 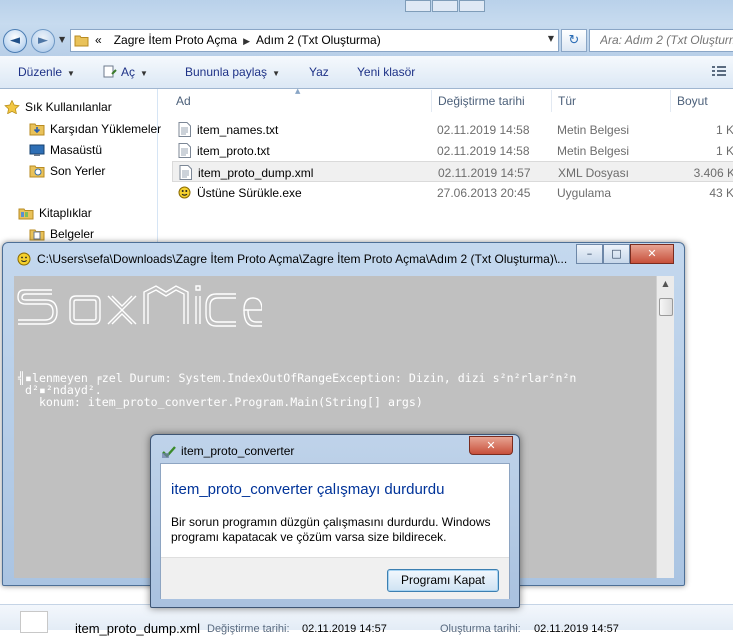 What do you see at coordinates (58, 107) in the screenshot?
I see `nav-favorites: Sık Kullanılanlar` at bounding box center [58, 107].